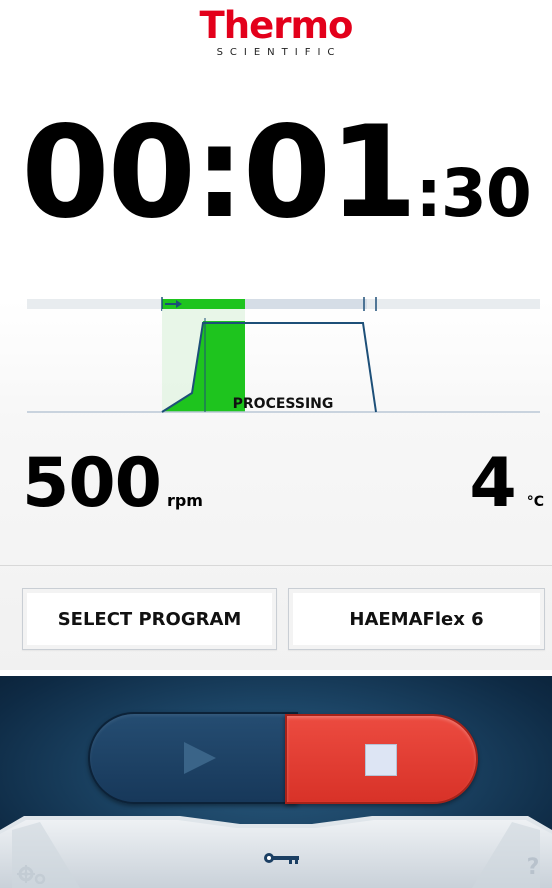 Image resolution: width=552 pixels, height=888 pixels. I want to click on help-label: ?, so click(533, 867).